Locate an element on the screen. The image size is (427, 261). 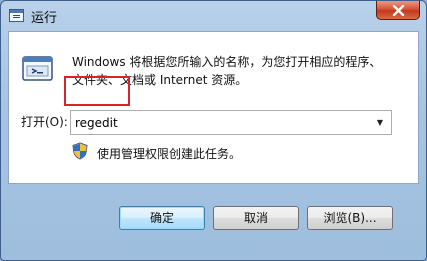
close-button is located at coordinates (398, 10).